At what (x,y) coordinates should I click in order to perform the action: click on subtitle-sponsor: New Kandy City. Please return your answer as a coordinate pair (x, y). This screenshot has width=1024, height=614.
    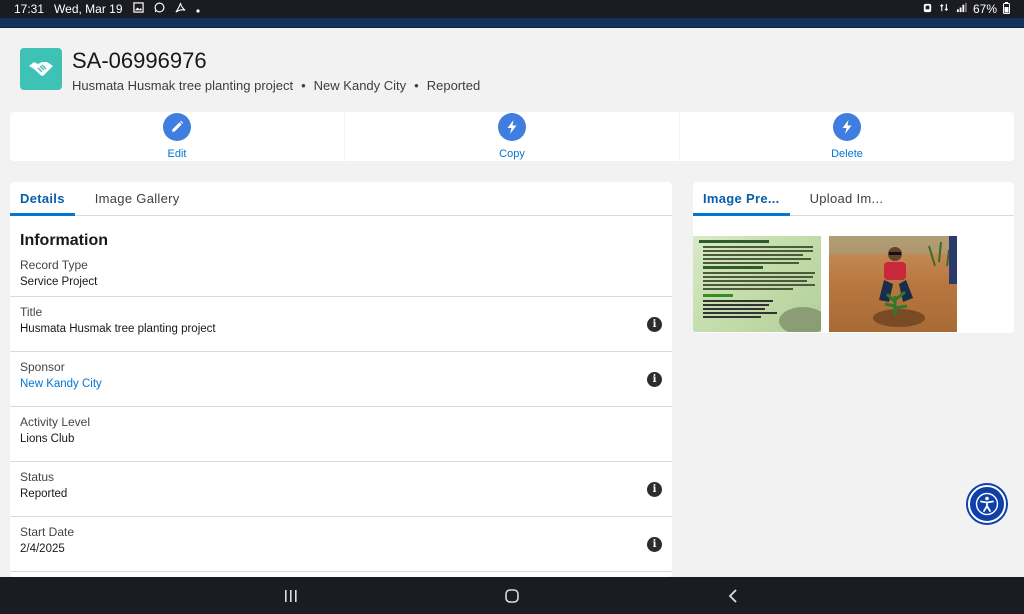
    Looking at the image, I should click on (360, 85).